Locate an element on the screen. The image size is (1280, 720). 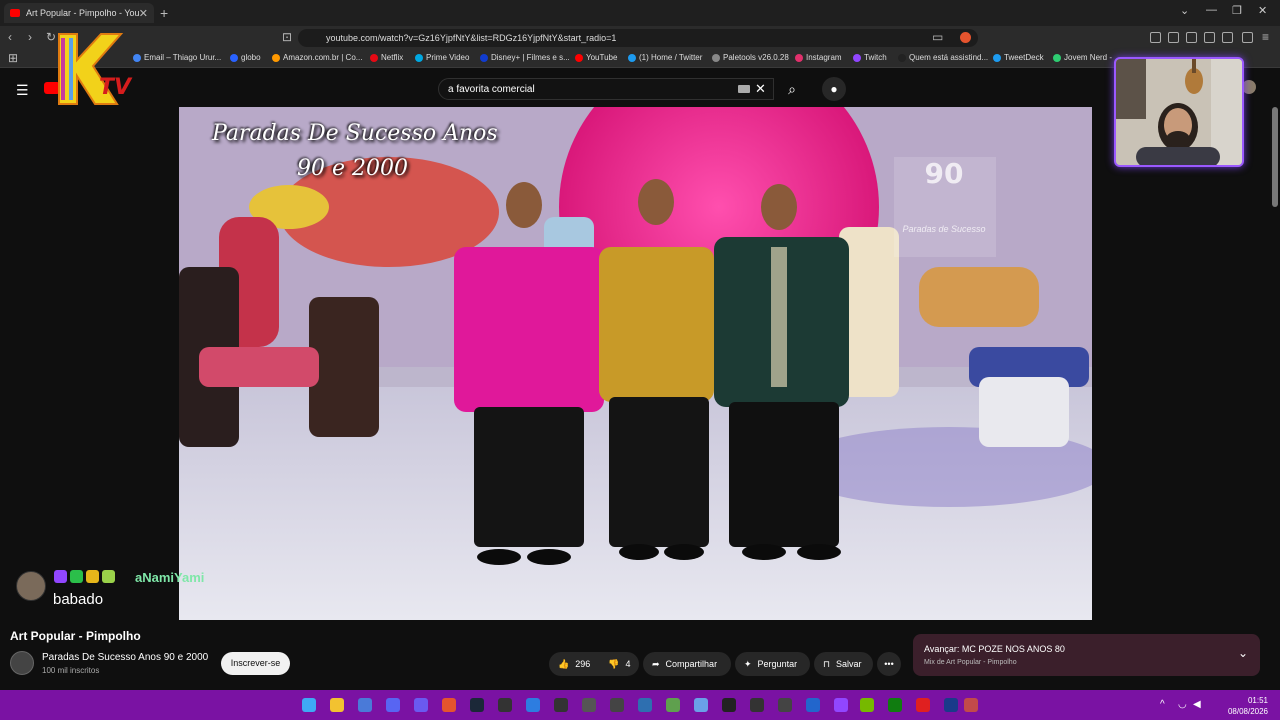
like-icon: 👍 is located at coordinates (563, 664).